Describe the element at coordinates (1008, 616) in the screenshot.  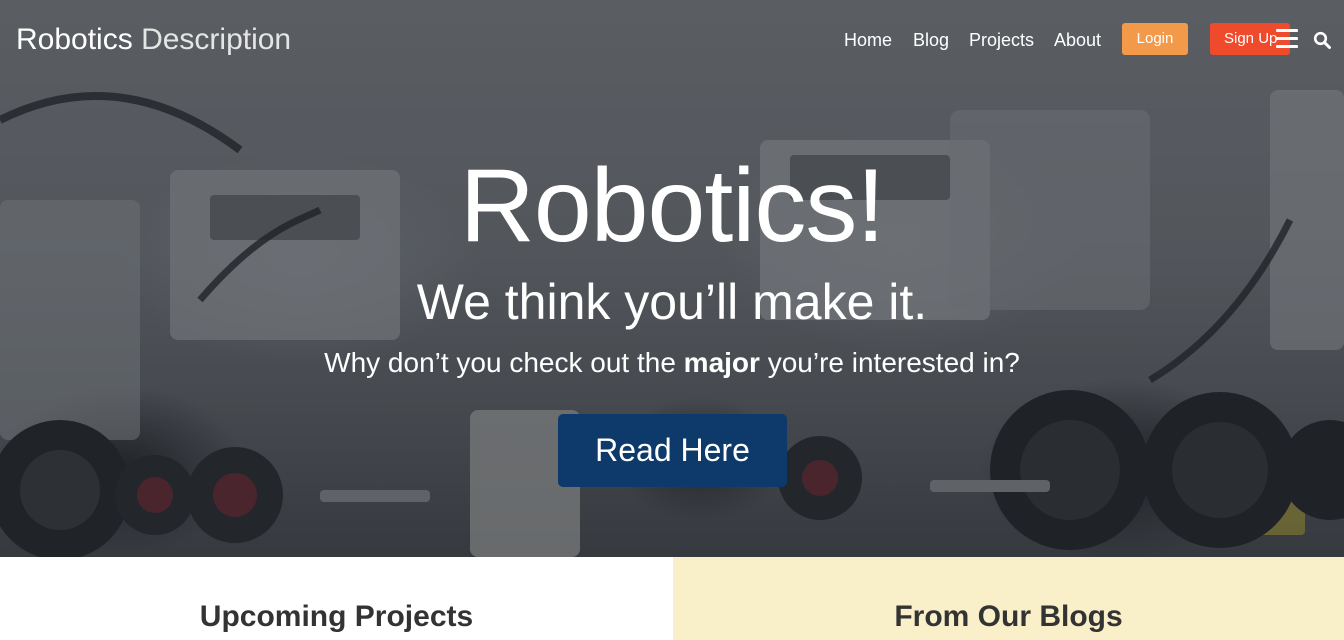
I see `blogs-heading: From Our Blogs` at that location.